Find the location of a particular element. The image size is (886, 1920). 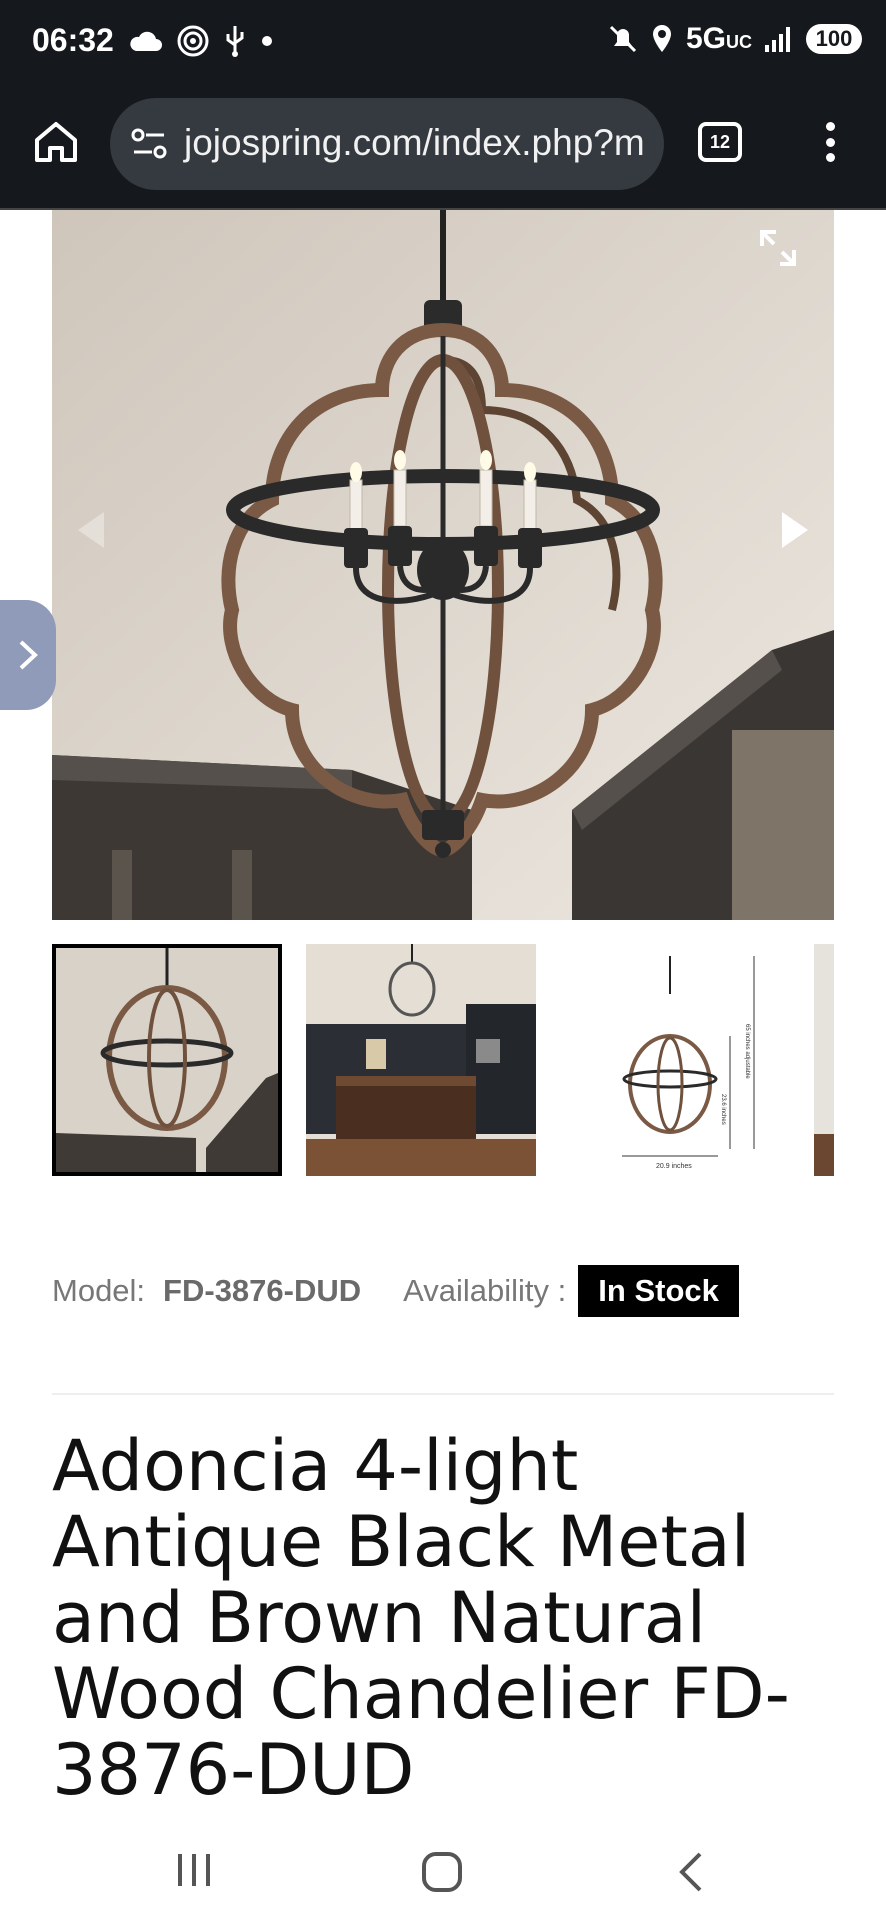

system-nav-bar is located at coordinates (443, 1870).